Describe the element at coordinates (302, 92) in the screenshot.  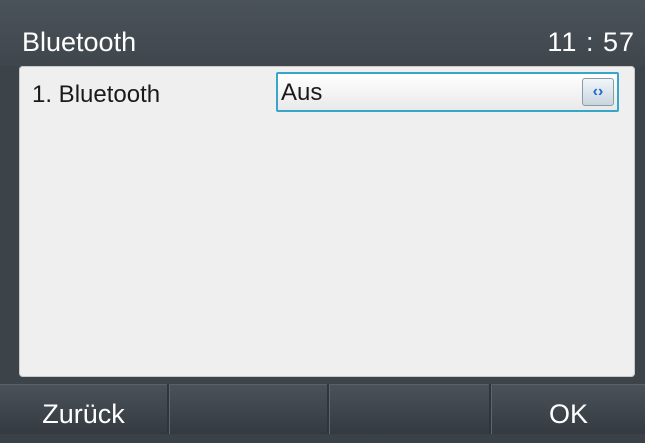
I see `bluetooth-setting-value: Aus` at that location.